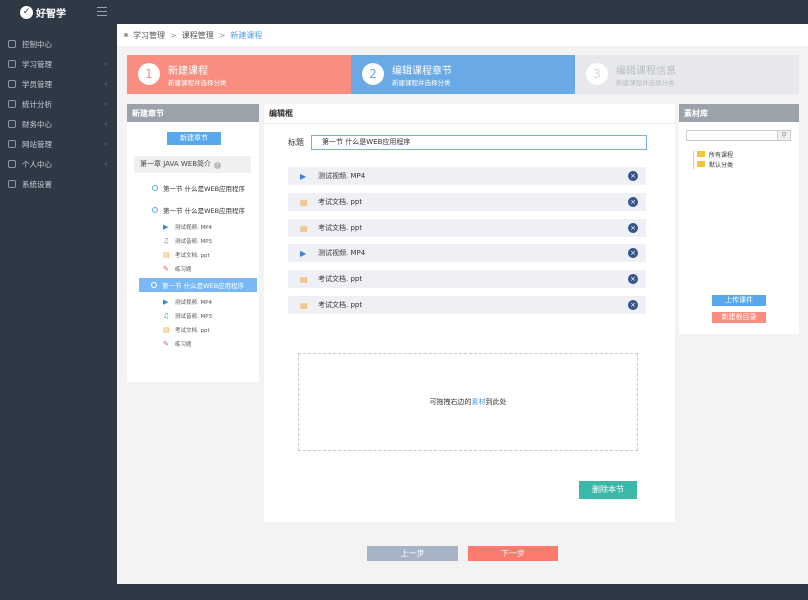  I want to click on drop-zone: 可拖拽右边的 素材 到此处, so click(468, 402).